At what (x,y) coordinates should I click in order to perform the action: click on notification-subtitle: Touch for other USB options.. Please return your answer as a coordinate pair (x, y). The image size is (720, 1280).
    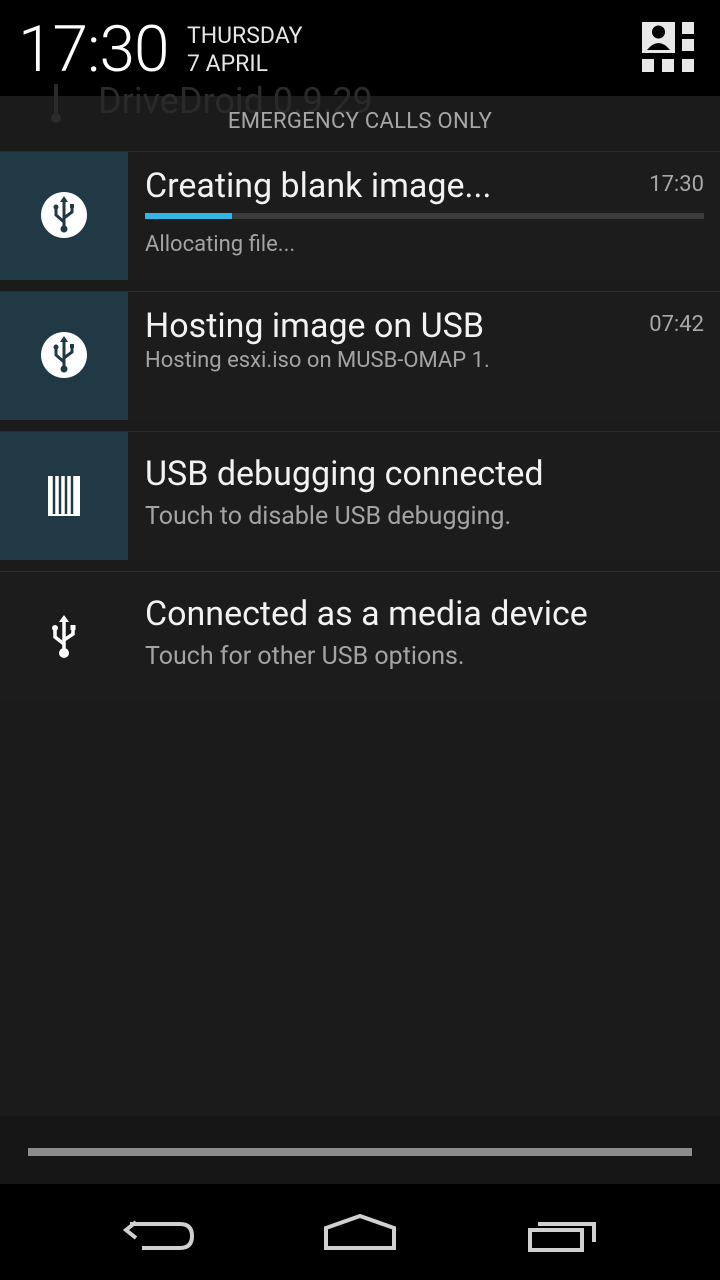
    Looking at the image, I should click on (305, 656).